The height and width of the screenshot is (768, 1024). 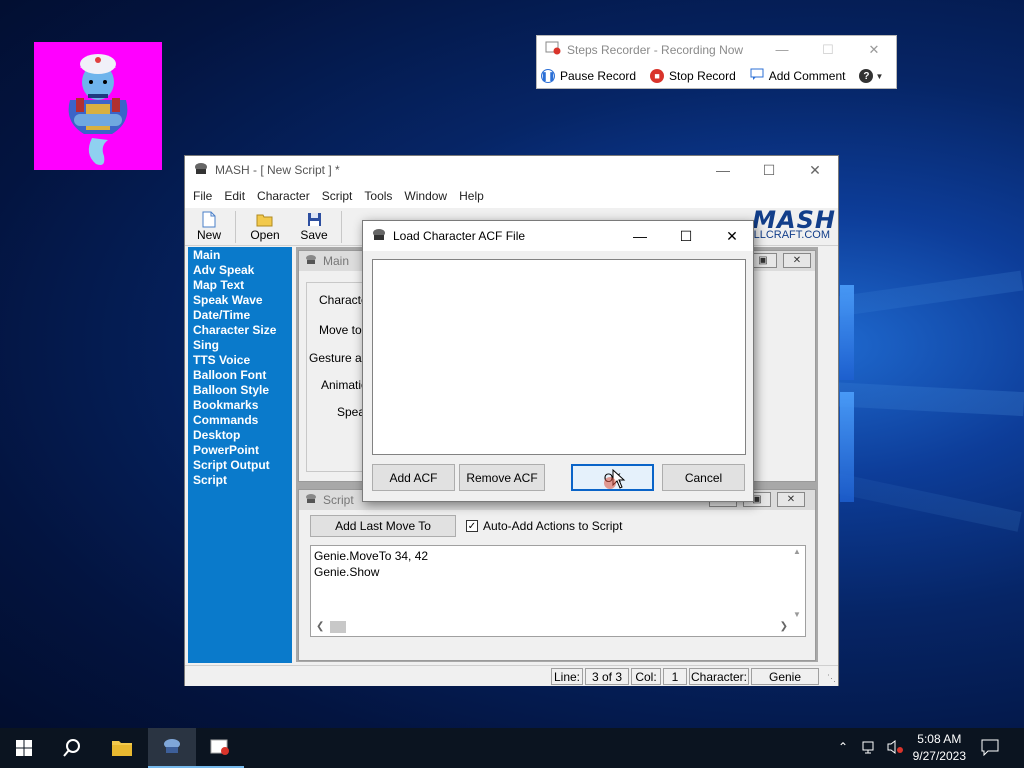 I want to click on script-line-2: Genie.Show, so click(x=347, y=572).